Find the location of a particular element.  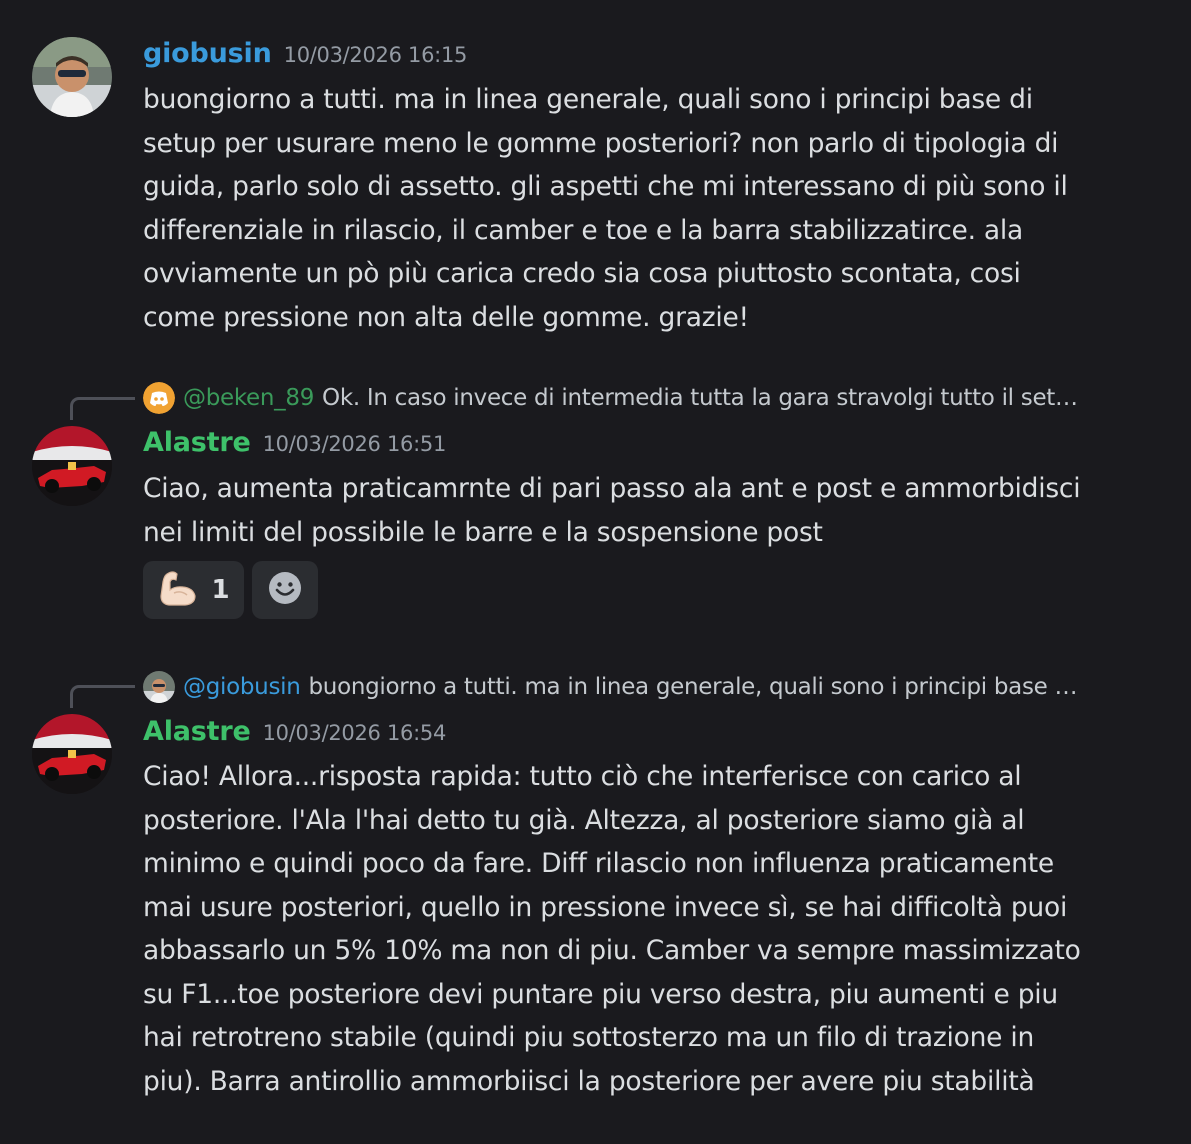

avatar-mini-giobusin is located at coordinates (159, 687).